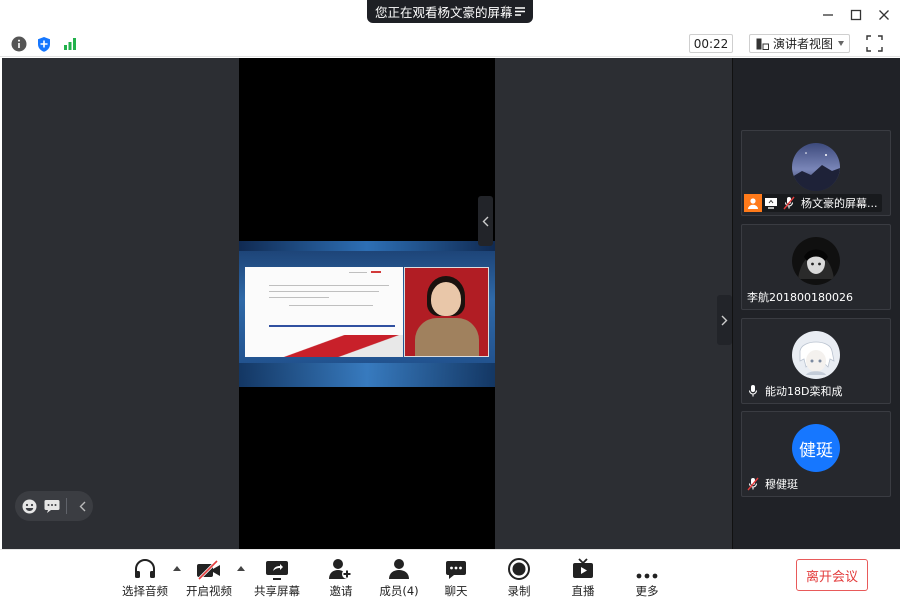  Describe the element at coordinates (816, 355) in the screenshot. I see `white-anime-avatar` at that location.